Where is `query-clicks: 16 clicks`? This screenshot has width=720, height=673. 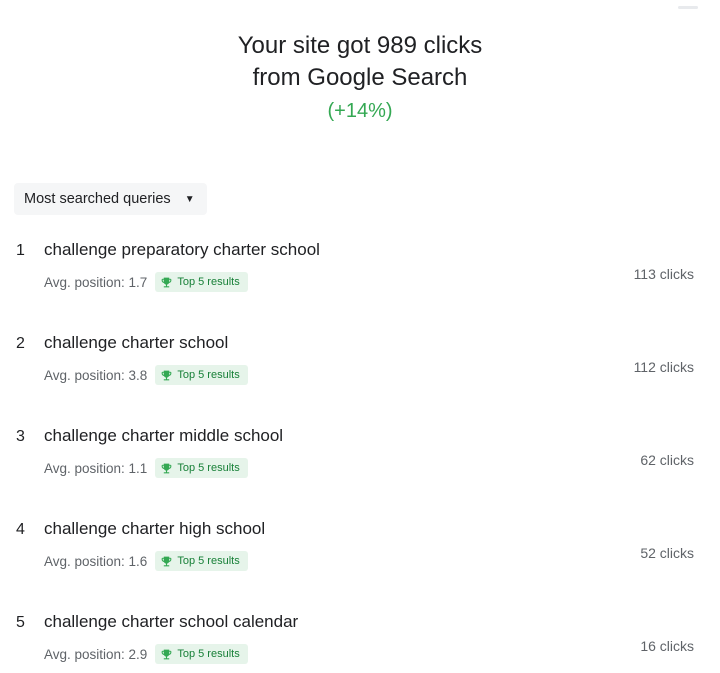
query-clicks: 16 clicks is located at coordinates (667, 646).